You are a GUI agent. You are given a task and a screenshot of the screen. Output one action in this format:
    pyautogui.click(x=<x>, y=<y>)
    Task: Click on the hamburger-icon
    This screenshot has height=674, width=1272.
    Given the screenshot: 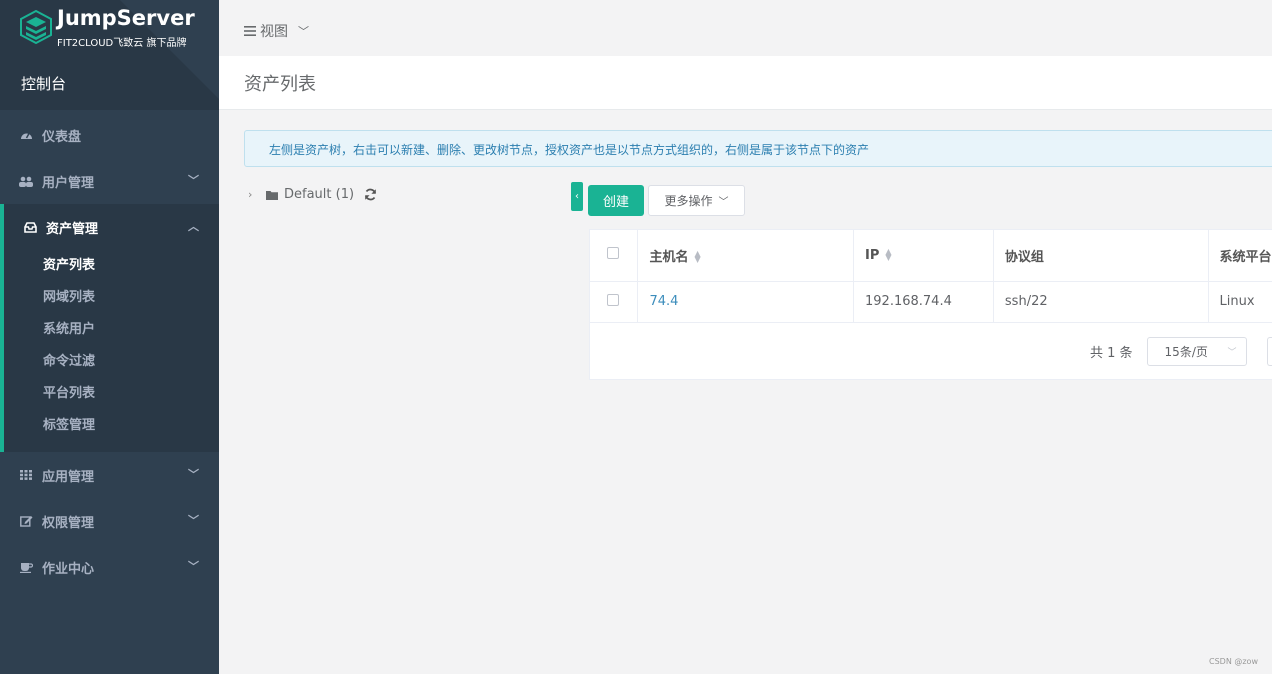 What is the action you would take?
    pyautogui.click(x=250, y=31)
    